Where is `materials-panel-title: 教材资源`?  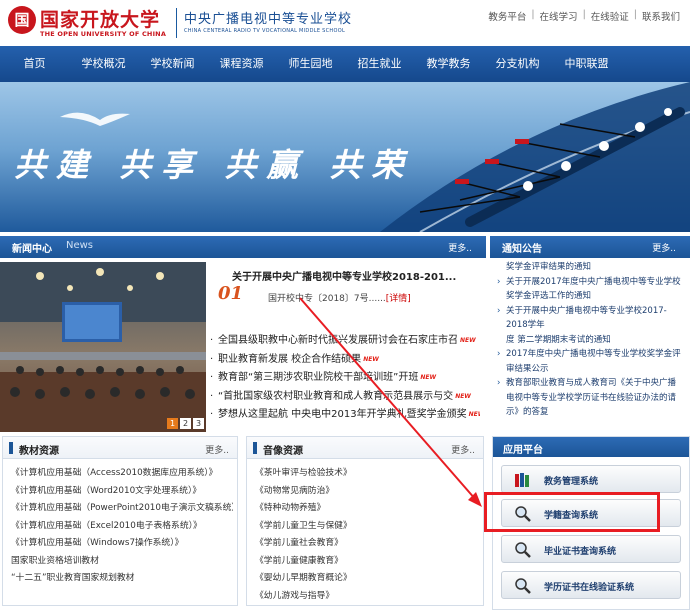
materials-panel-title: 教材资源 is located at coordinates (39, 451).